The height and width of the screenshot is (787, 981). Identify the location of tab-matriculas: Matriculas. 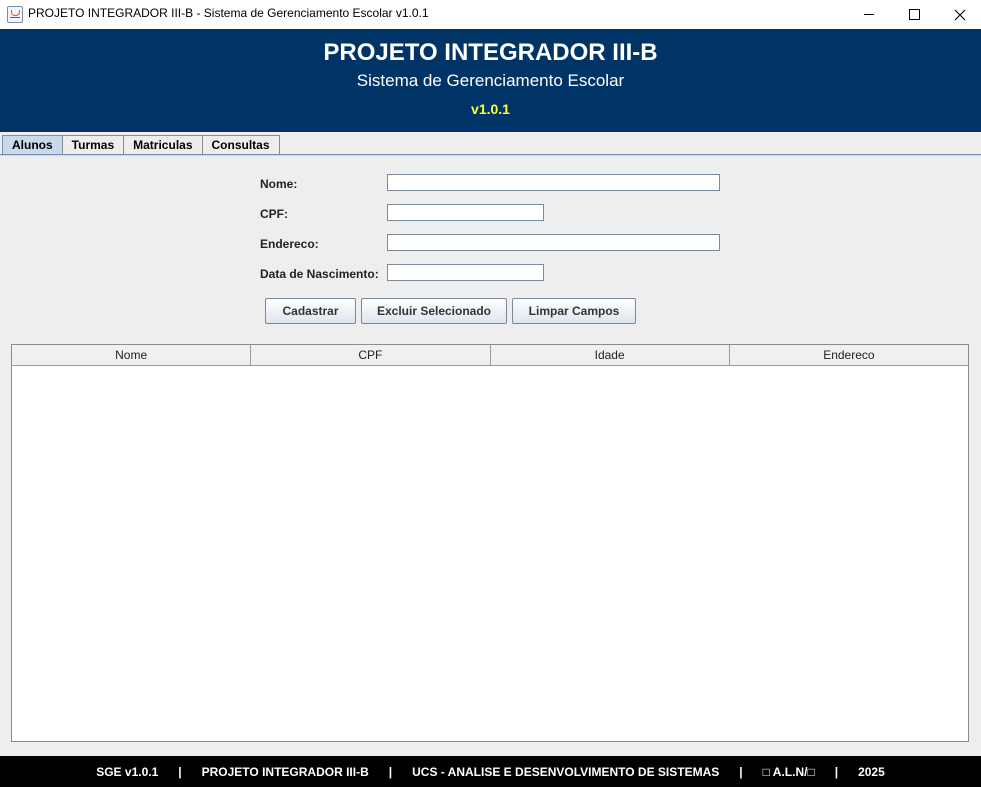
(163, 144).